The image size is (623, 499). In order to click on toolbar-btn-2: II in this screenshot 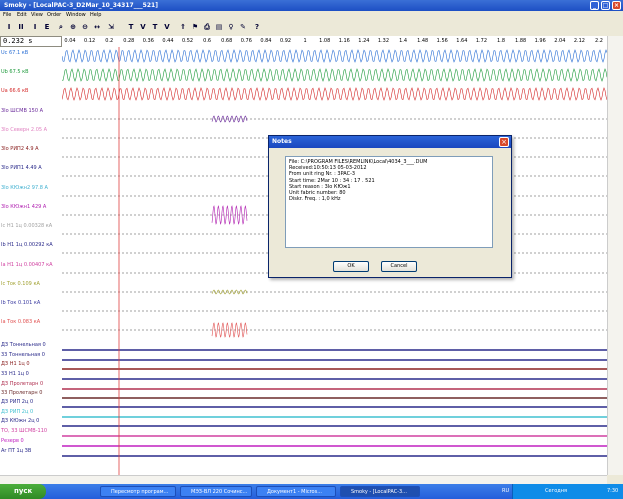, I will do `click(21, 27)`.